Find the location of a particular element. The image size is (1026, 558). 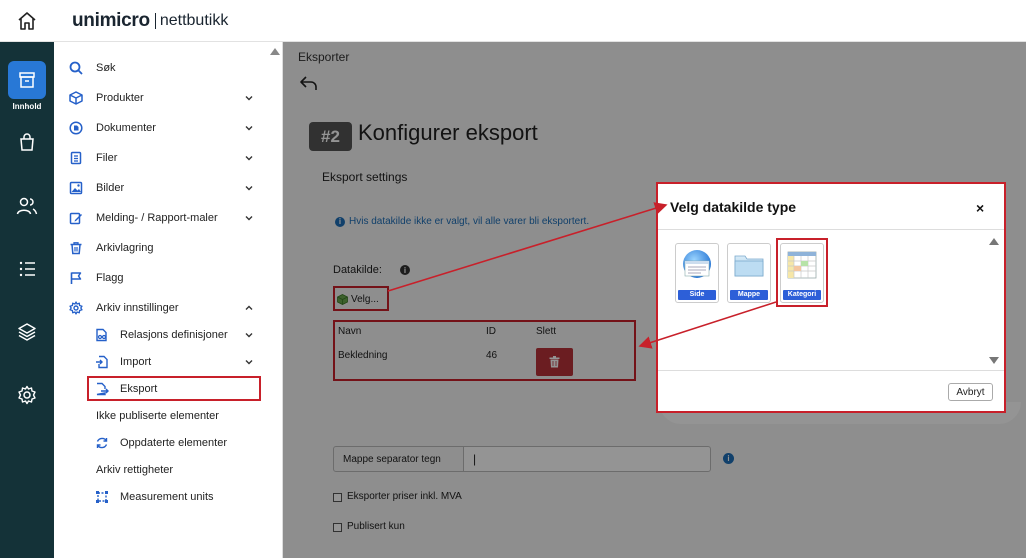

nav-item-melding-rapport-maler: Melding- / Rapport-maler is located at coordinates (161, 218).